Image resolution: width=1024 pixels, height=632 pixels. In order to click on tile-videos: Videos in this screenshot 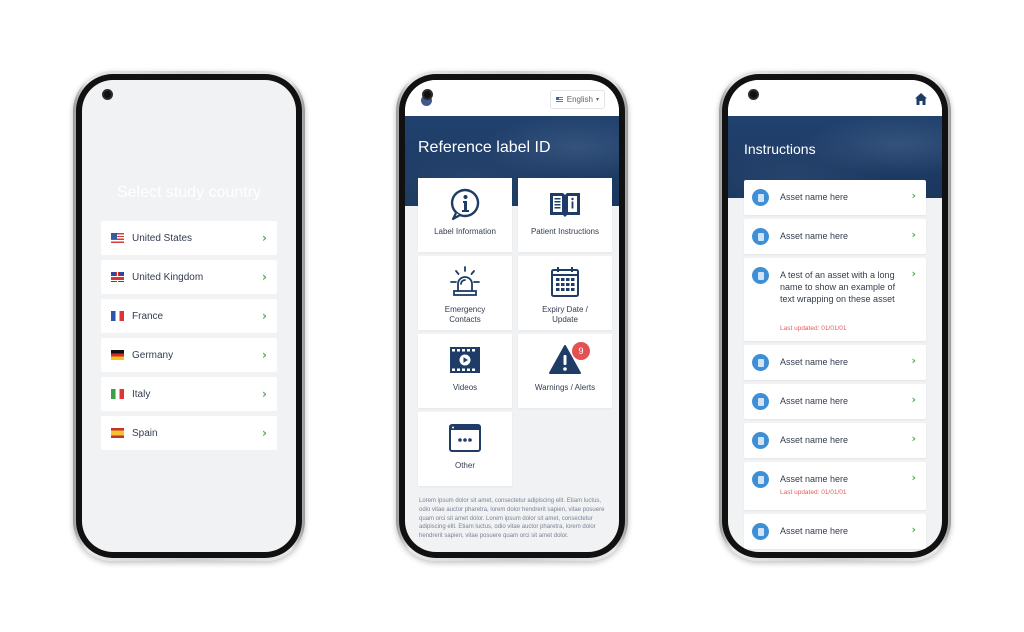, I will do `click(465, 371)`.